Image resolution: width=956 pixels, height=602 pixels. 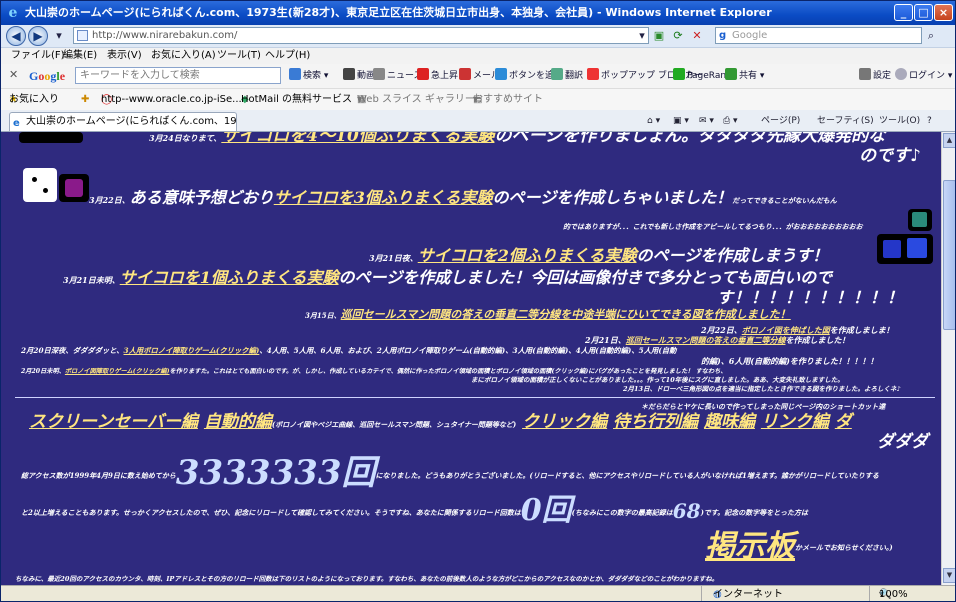 What do you see at coordinates (437, 76) in the screenshot?
I see `trending-button: 急上昇` at bounding box center [437, 76].